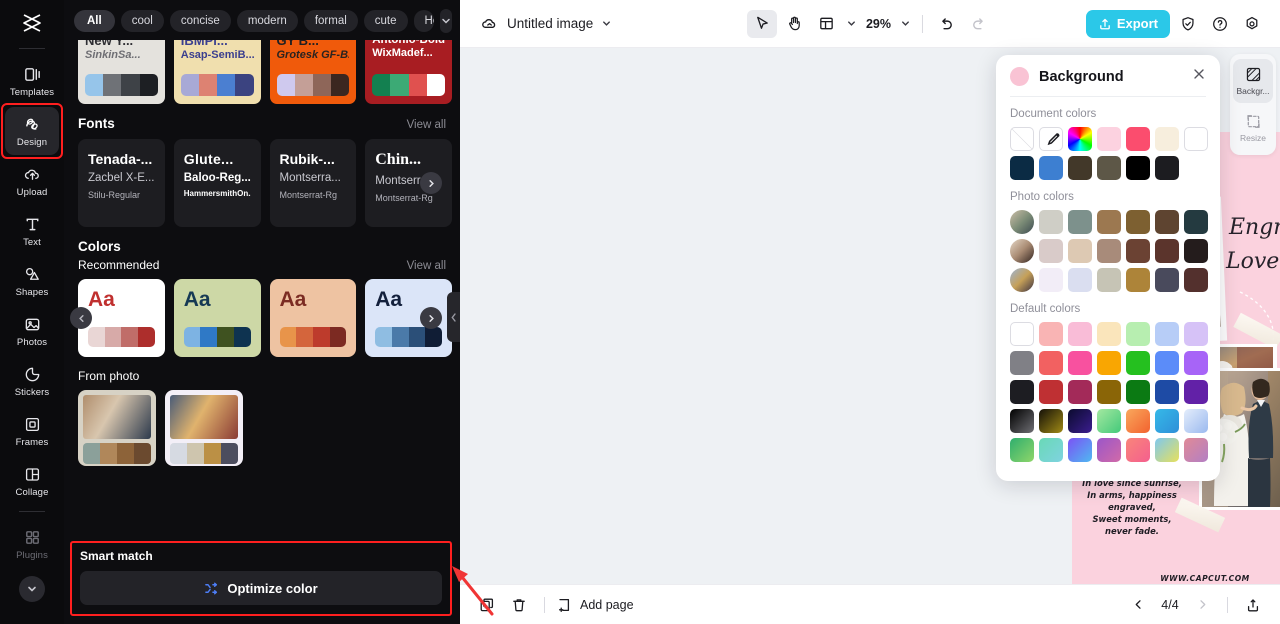 The width and height of the screenshot is (1280, 624). I want to click on chip-holiday: Holiday, so click(423, 21).